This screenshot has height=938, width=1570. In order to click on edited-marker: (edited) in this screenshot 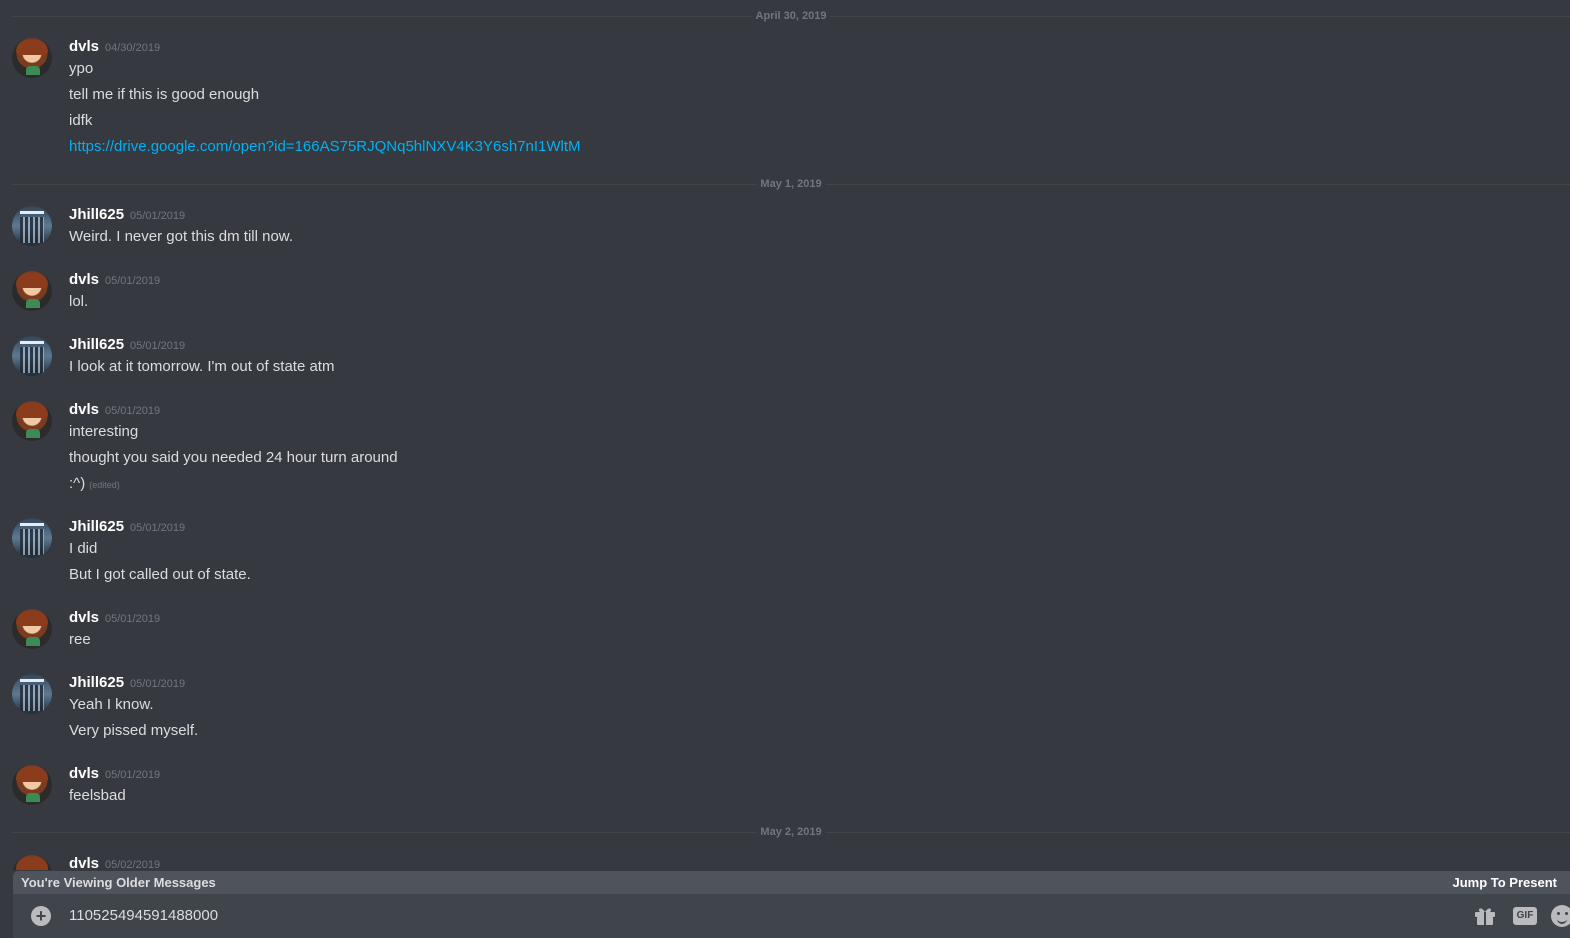, I will do `click(104, 485)`.